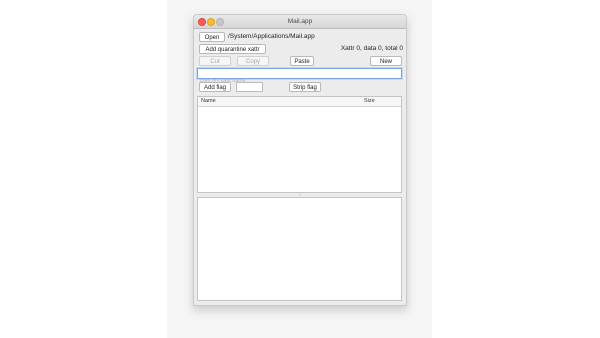  What do you see at coordinates (302, 61) in the screenshot?
I see `paste-button: Paste` at bounding box center [302, 61].